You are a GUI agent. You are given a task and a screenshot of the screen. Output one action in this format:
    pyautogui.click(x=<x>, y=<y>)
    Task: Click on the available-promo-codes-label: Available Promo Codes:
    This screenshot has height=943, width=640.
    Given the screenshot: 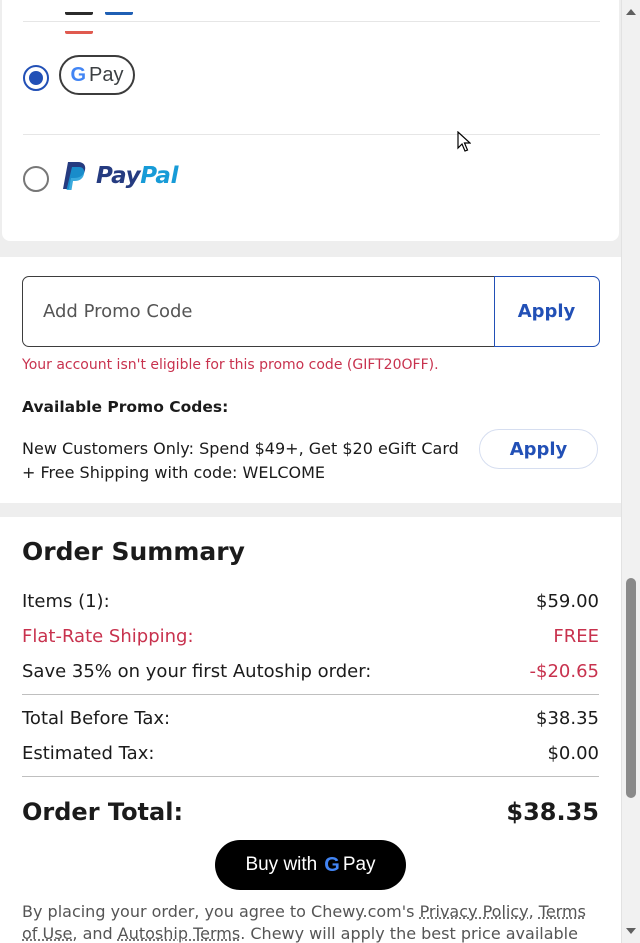 What is the action you would take?
    pyautogui.click(x=125, y=407)
    